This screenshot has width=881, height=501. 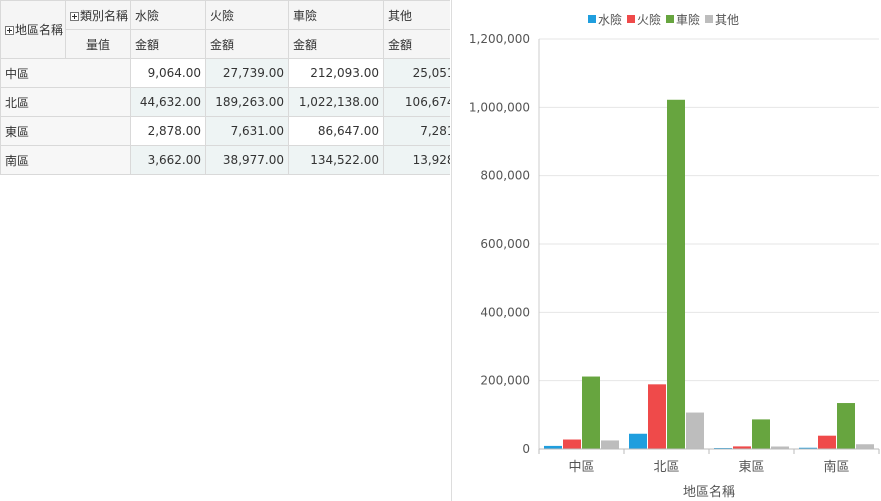 I want to click on table-row: 東區 2,878.00 7,631.00 86,647.00 7,281.0, so click(x=225, y=131).